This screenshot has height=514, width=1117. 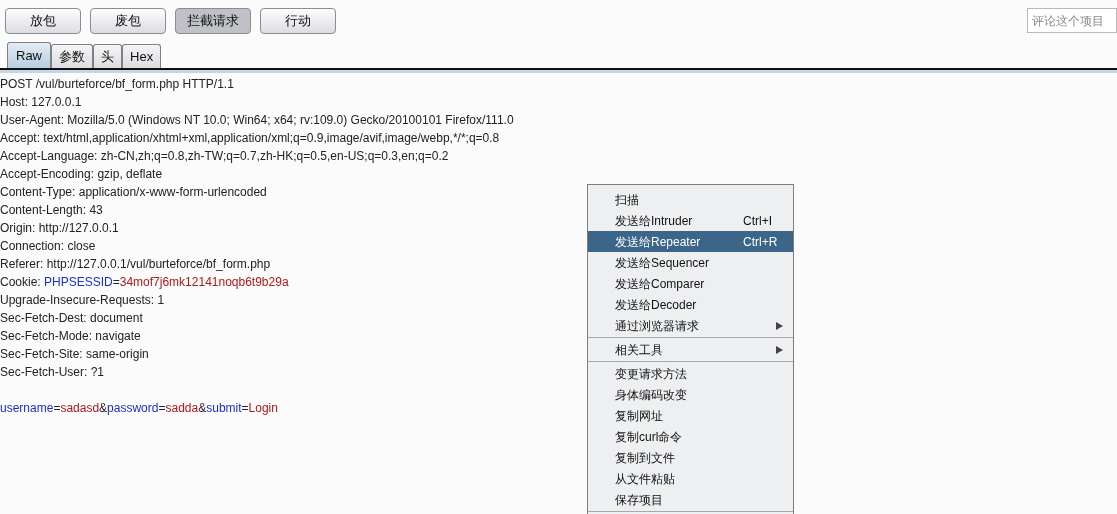 I want to click on menu-item: 从文件粘贴, so click(x=690, y=478).